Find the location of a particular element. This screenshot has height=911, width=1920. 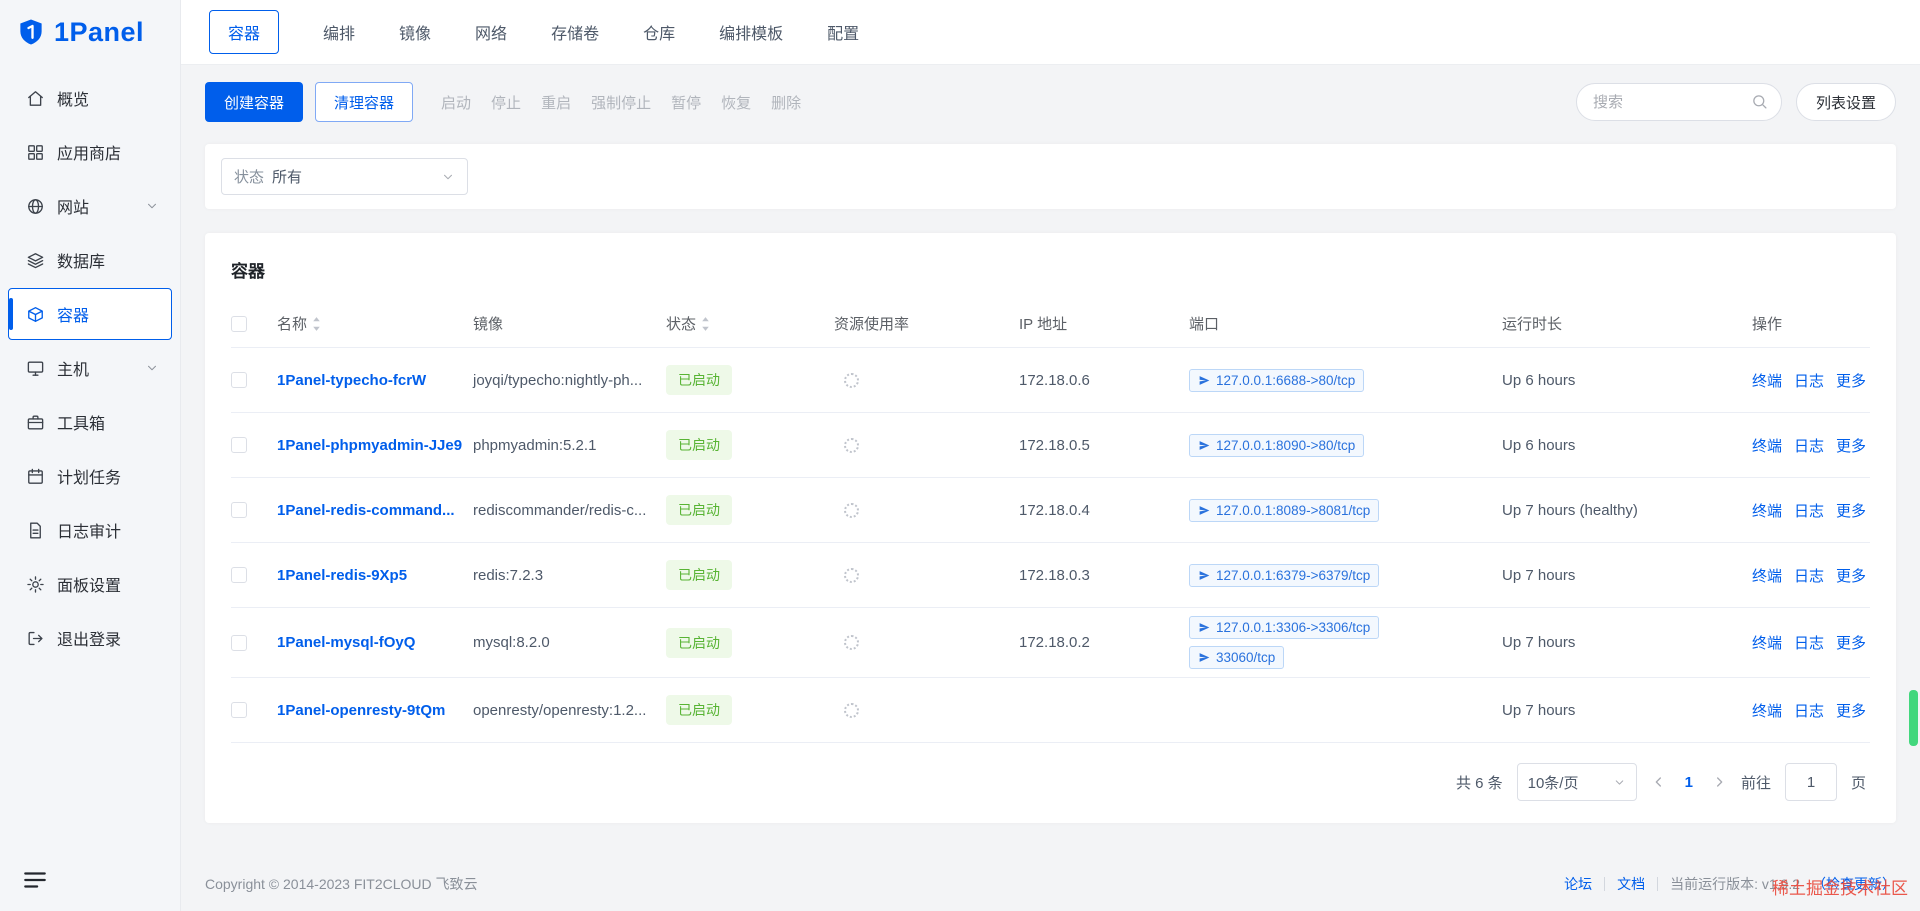

container-name-link: 1Panel-mysql-fOyQ is located at coordinates (346, 642).